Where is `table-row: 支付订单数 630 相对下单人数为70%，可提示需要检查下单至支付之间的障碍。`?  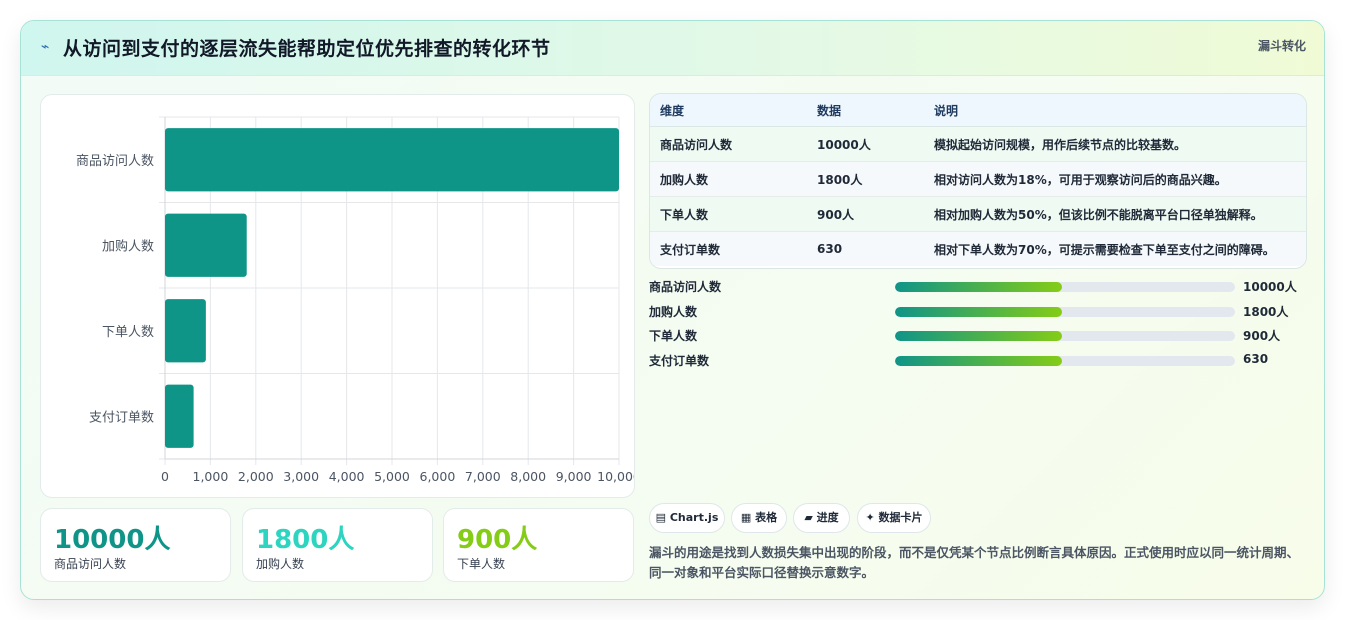 table-row: 支付订单数 630 相对下单人数为70%，可提示需要检查下单至支付之间的障碍。 is located at coordinates (978, 248).